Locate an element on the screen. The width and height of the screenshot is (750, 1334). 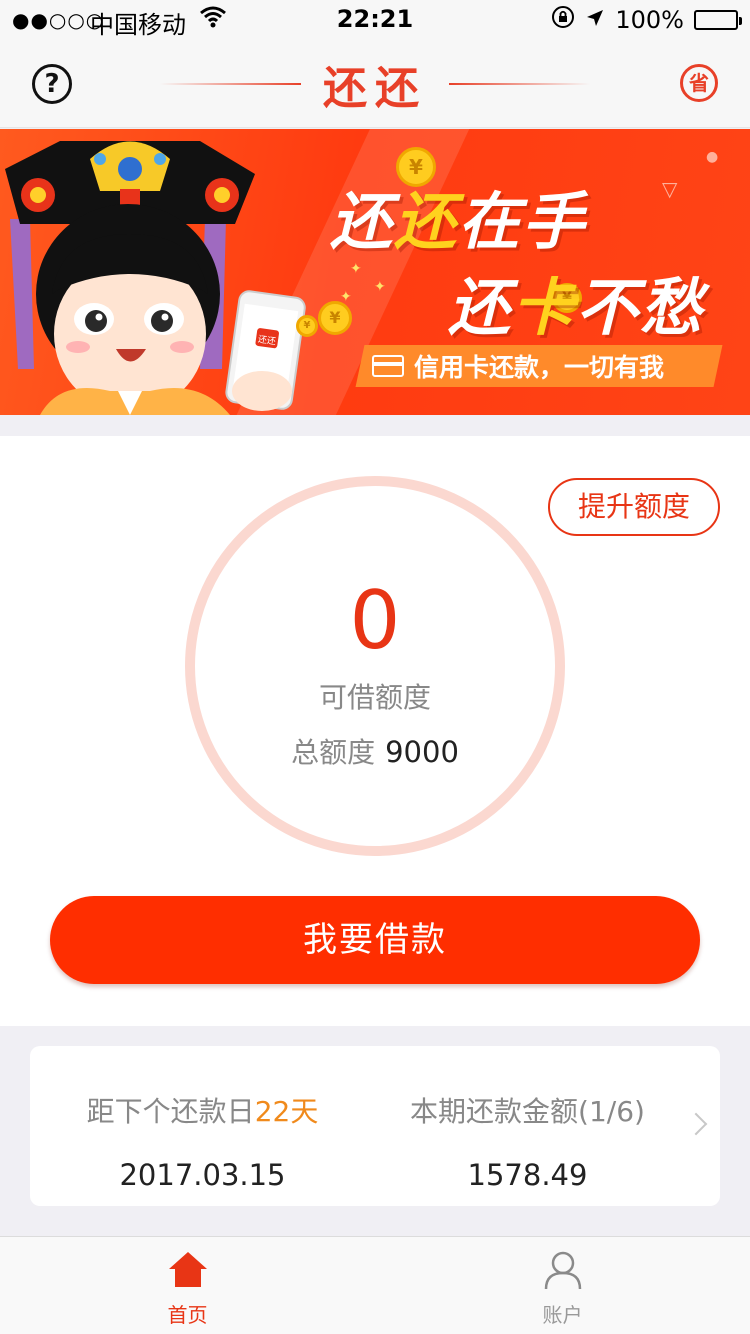
amount-label: 本期还款金额(1/6) is located at coordinates (527, 1111).